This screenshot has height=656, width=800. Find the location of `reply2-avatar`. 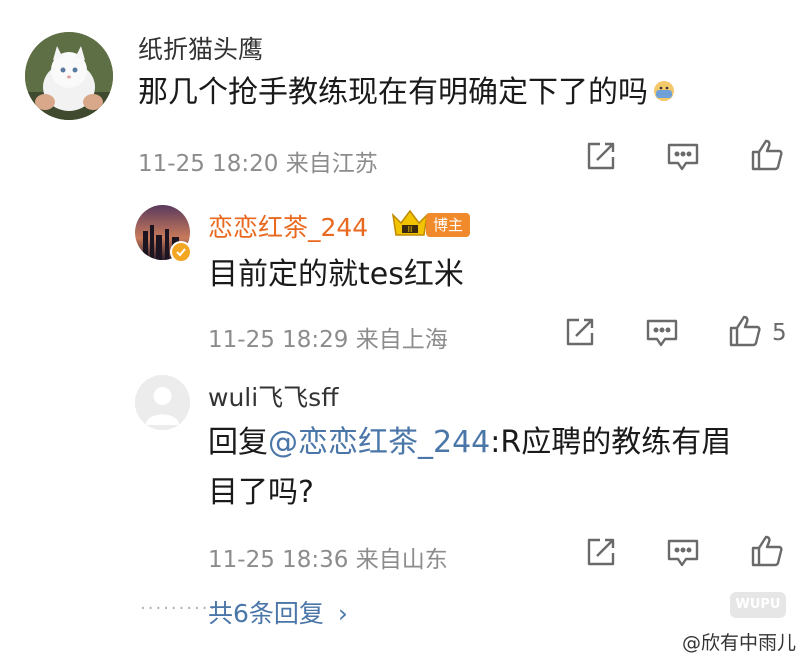

reply2-avatar is located at coordinates (162, 402).